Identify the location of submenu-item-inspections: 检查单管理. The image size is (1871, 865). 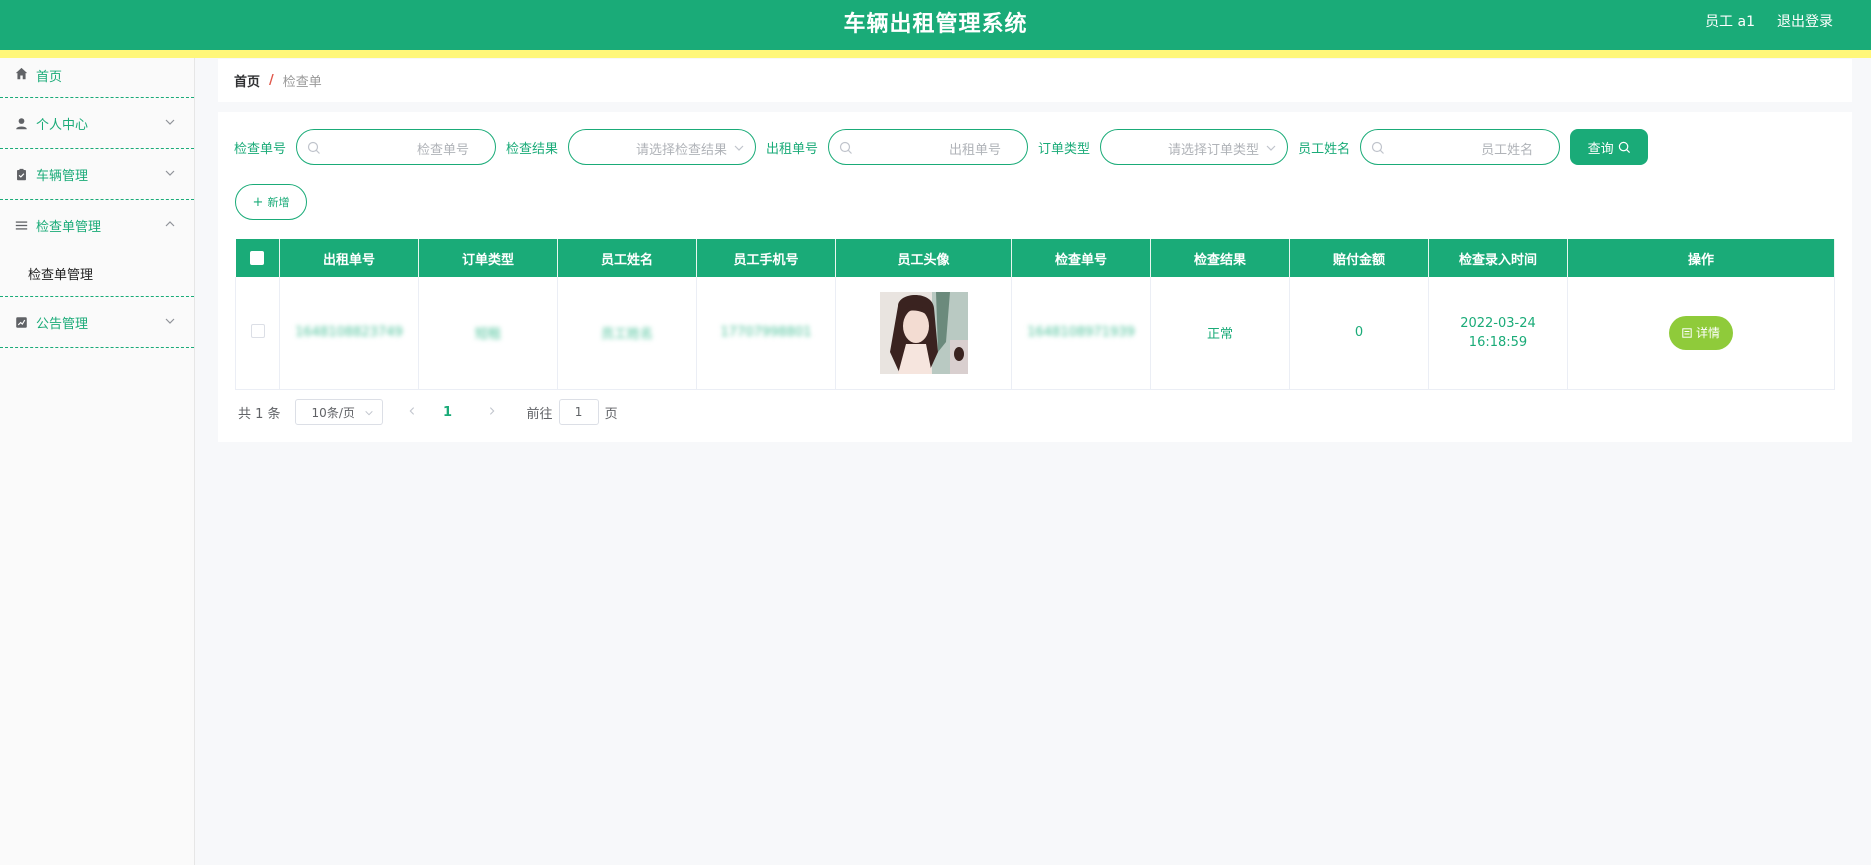
(97, 274).